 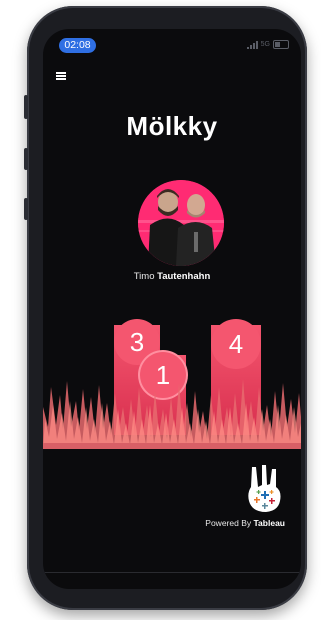 What do you see at coordinates (77, 45) in the screenshot?
I see `status-time: 02:08` at bounding box center [77, 45].